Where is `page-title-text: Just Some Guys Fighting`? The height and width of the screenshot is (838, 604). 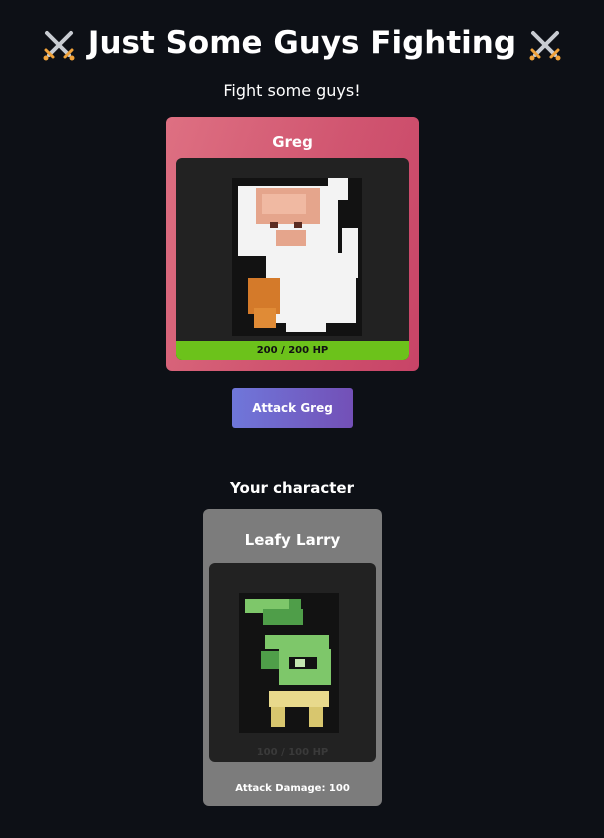 page-title-text: Just Some Guys Fighting is located at coordinates (302, 43).